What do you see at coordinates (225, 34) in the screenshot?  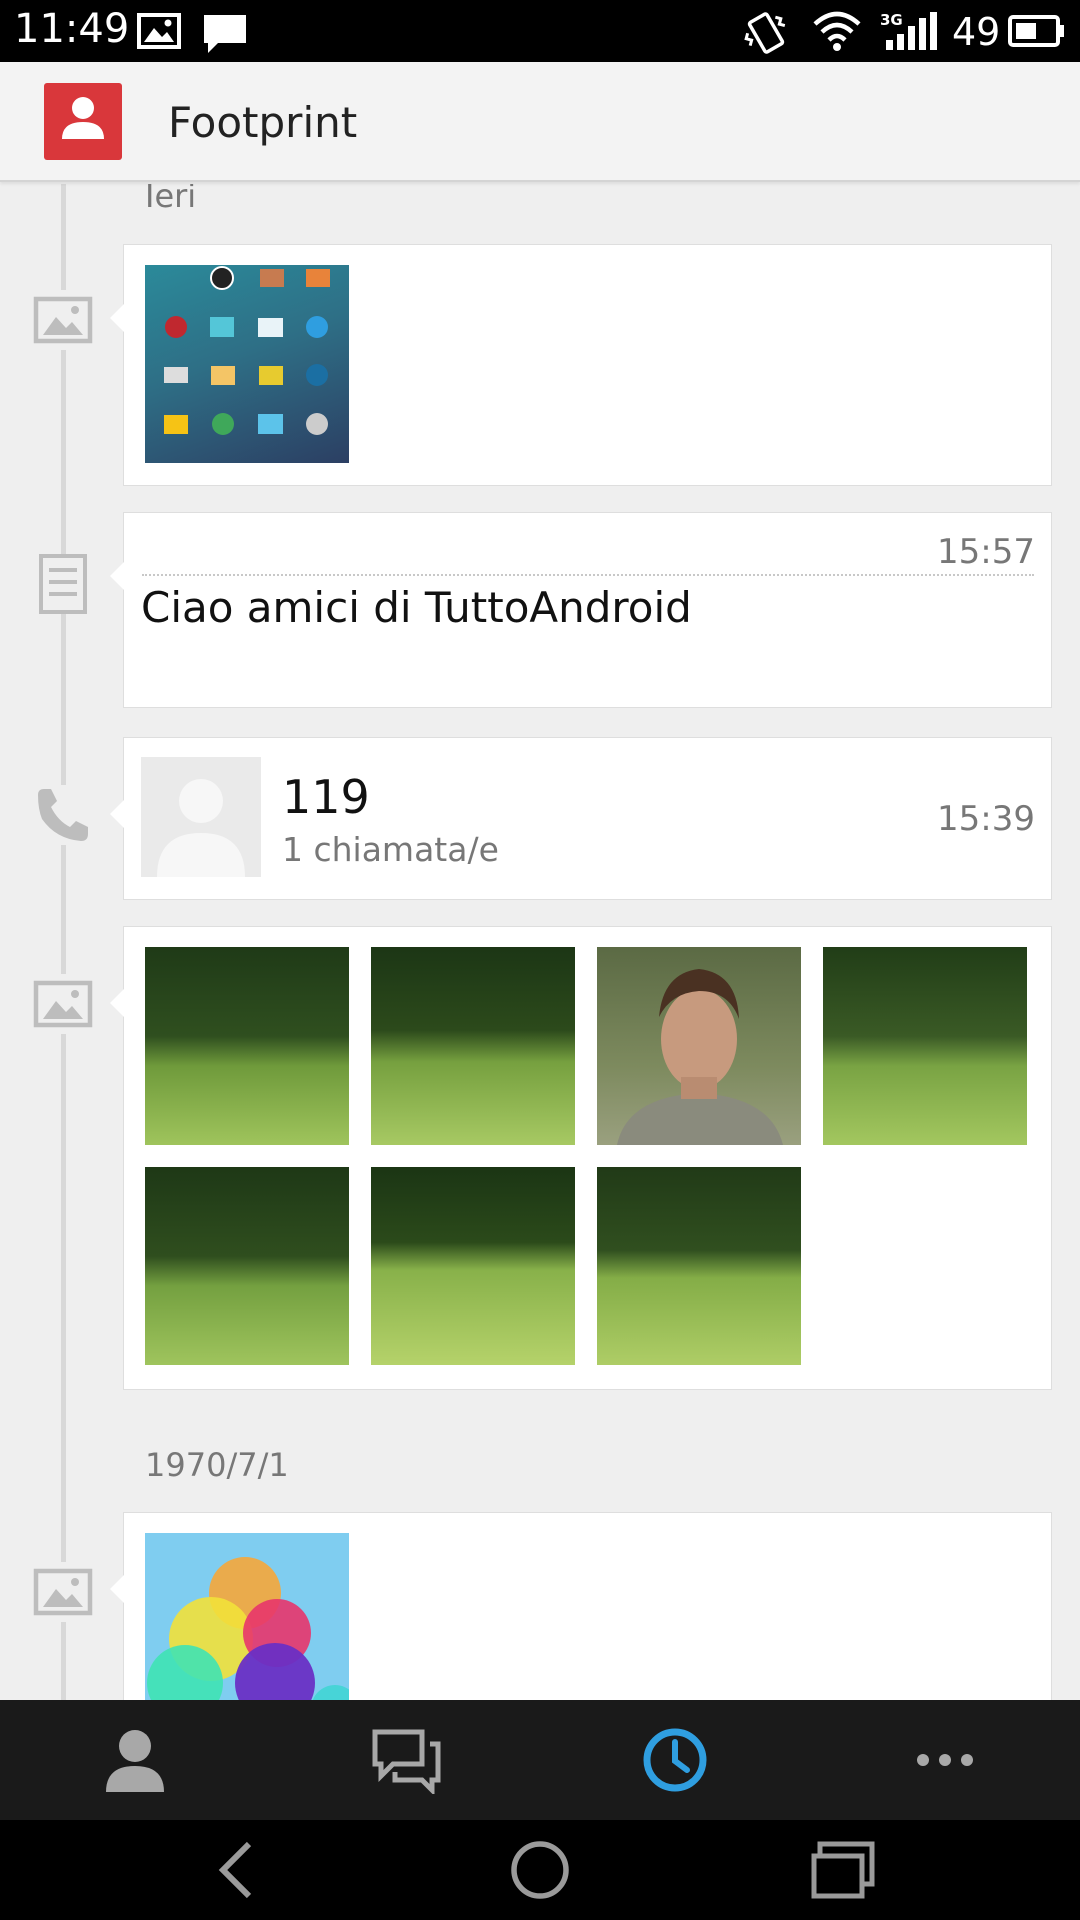 I see `message-notification-icon` at bounding box center [225, 34].